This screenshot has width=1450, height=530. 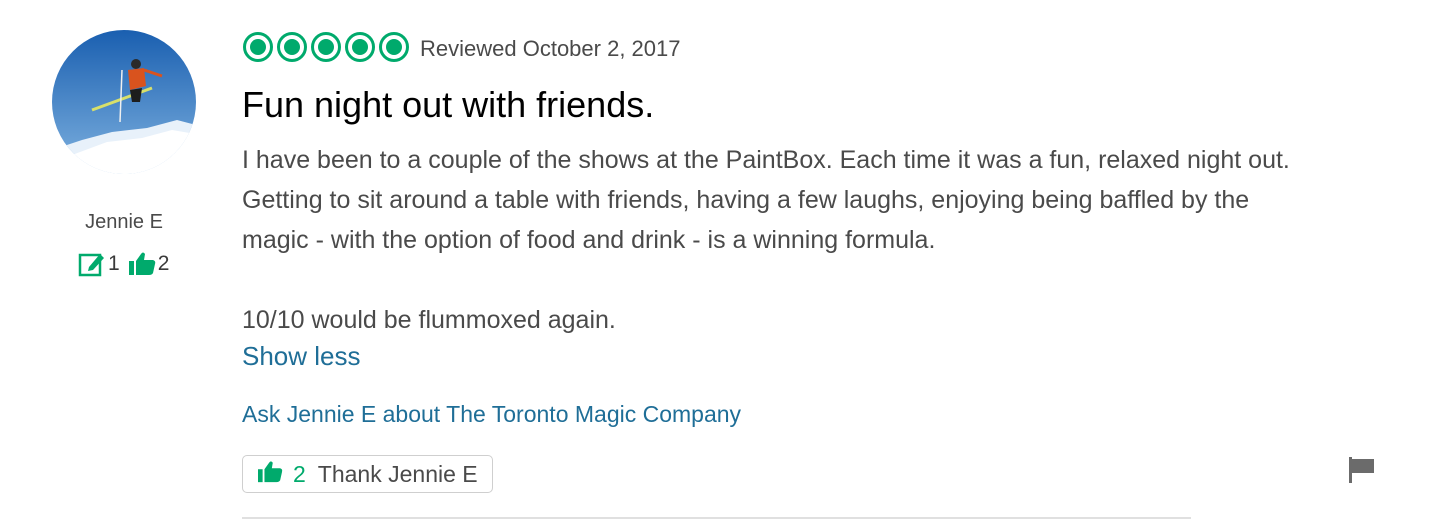 I want to click on rating-bubbles, so click(x=326, y=47).